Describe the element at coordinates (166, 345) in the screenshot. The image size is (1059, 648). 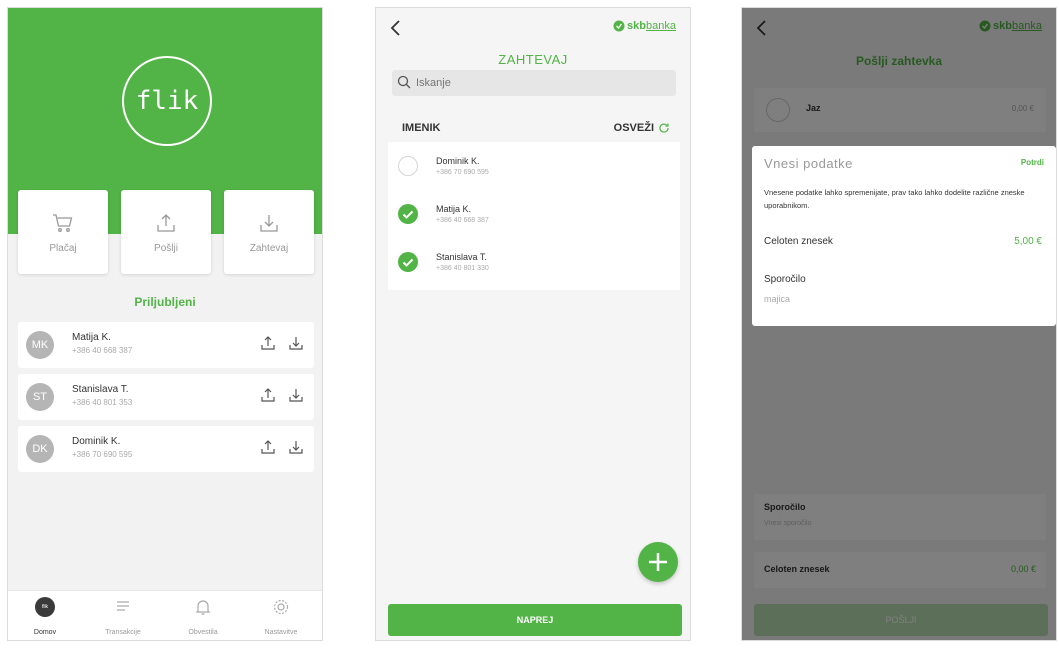
I see `favorite-row: MK Matija K. +386 40 668 387` at that location.